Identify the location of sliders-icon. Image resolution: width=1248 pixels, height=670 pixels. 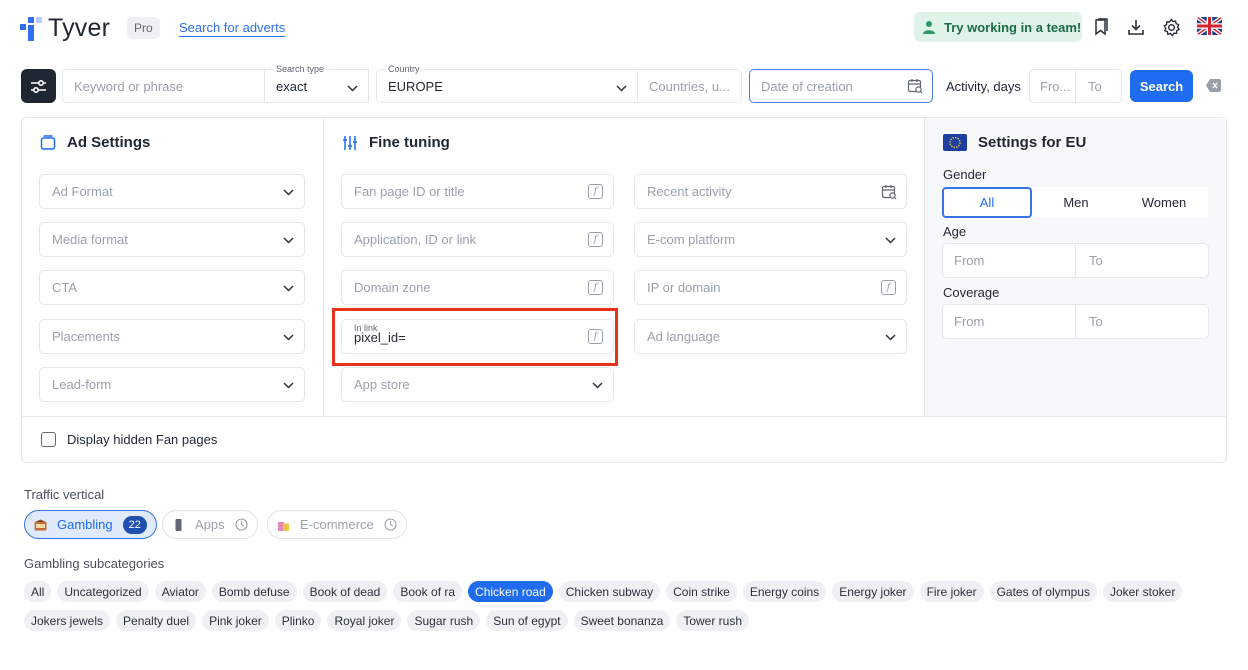
(38, 86).